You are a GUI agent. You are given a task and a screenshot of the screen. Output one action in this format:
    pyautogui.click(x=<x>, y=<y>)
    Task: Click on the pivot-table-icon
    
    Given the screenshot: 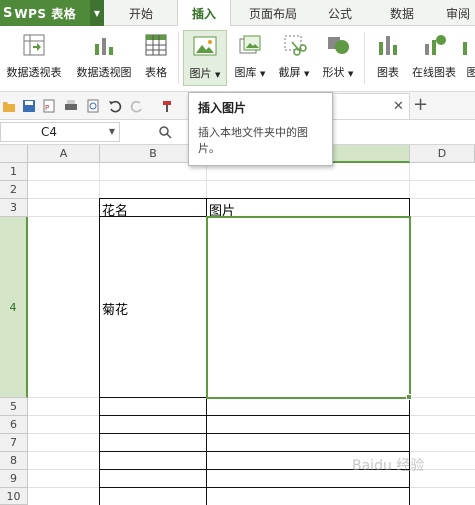 What is the action you would take?
    pyautogui.click(x=34, y=45)
    